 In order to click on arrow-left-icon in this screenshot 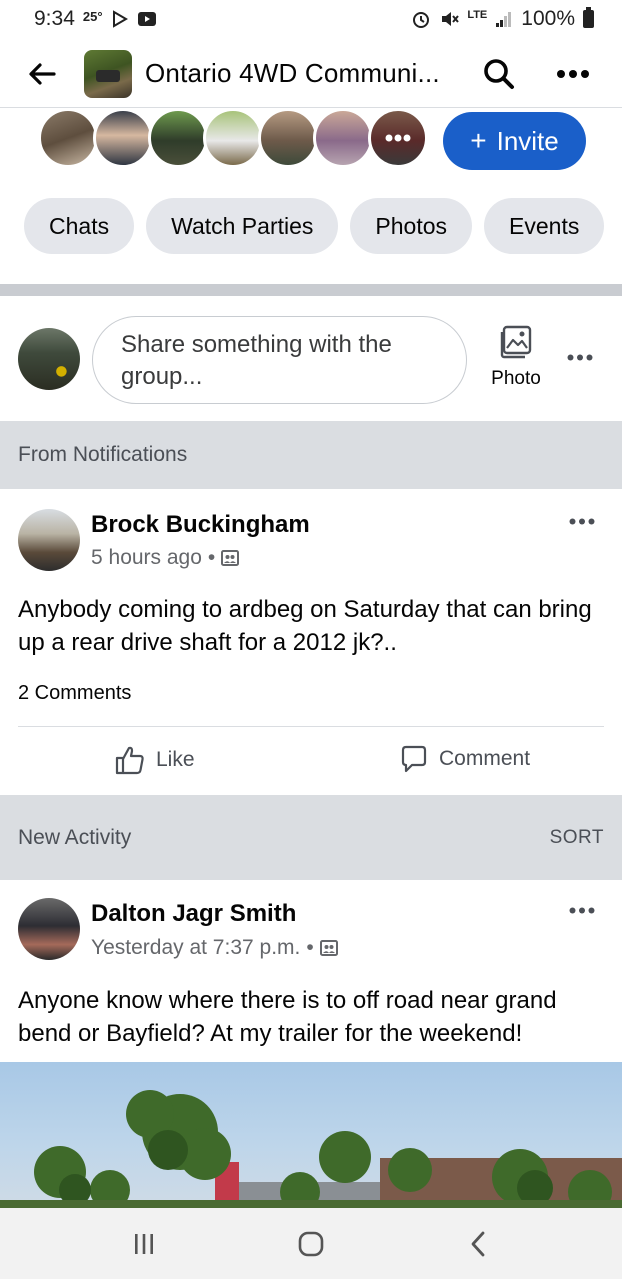, I will do `click(42, 73)`.